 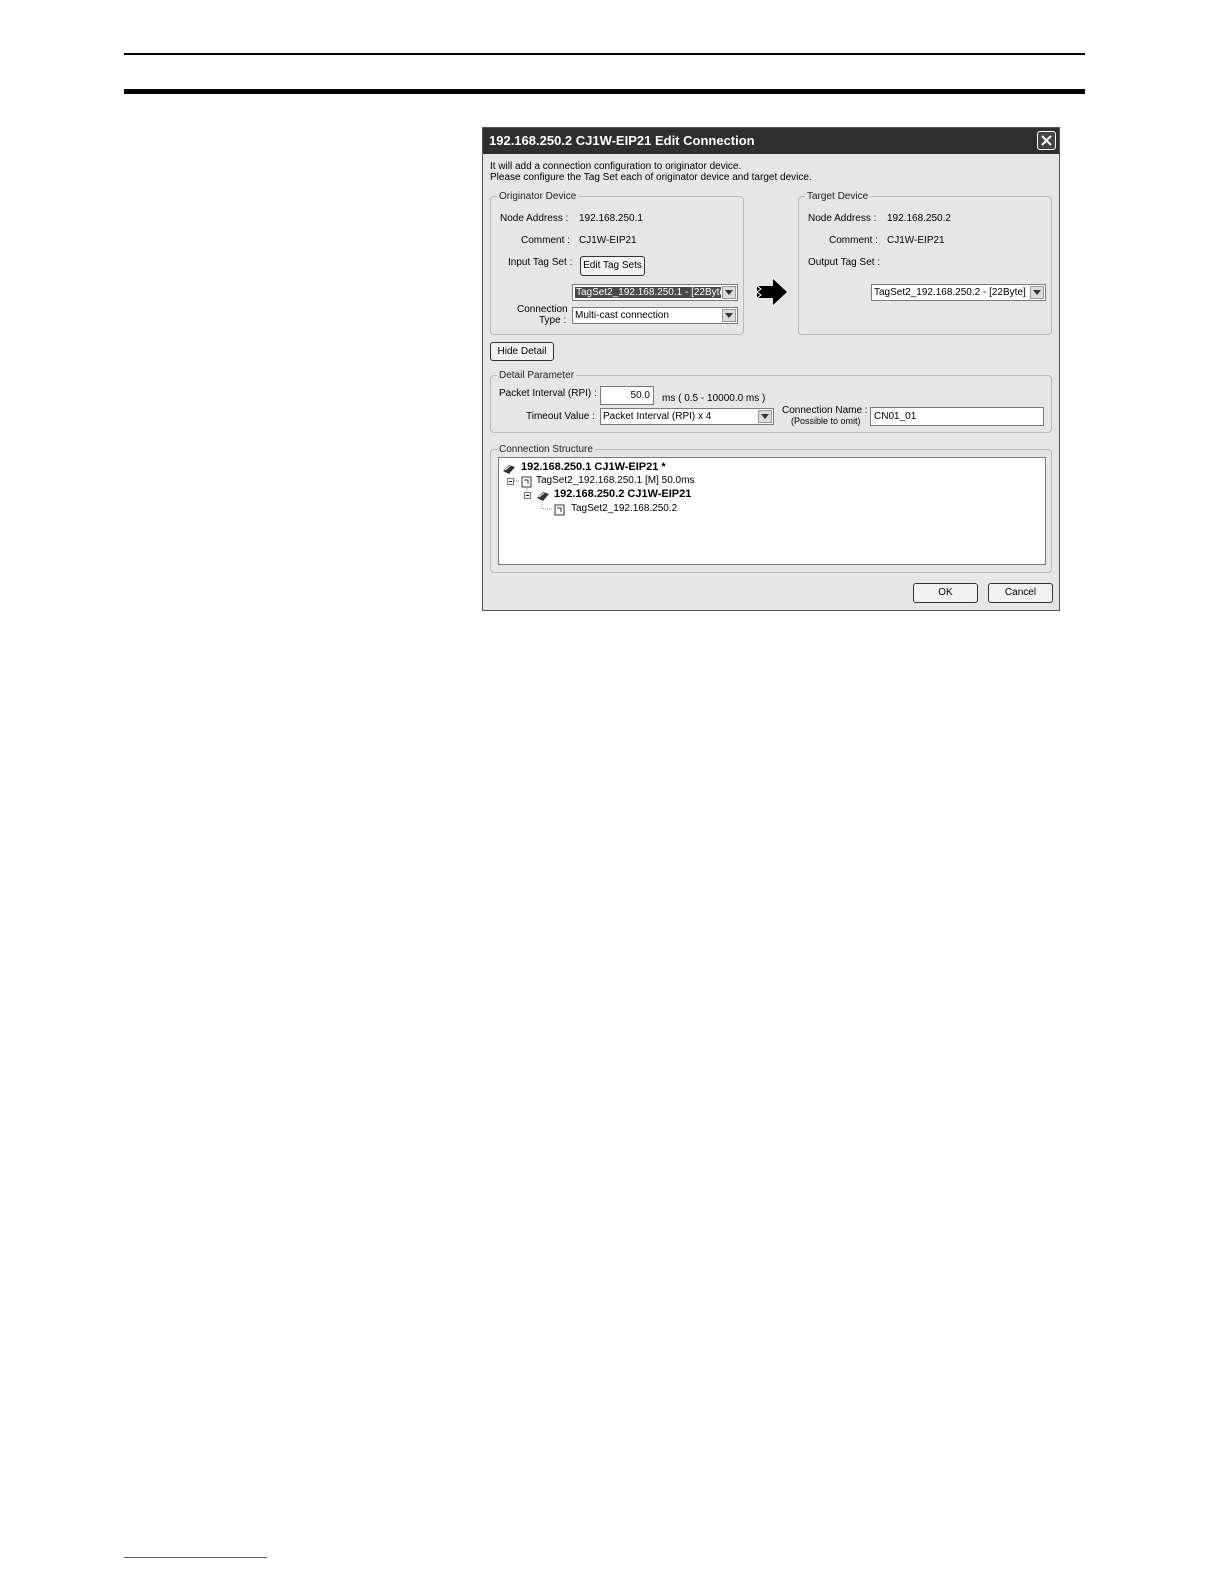 What do you see at coordinates (842, 218) in the screenshot?
I see `target-node-address-label: Node Address :` at bounding box center [842, 218].